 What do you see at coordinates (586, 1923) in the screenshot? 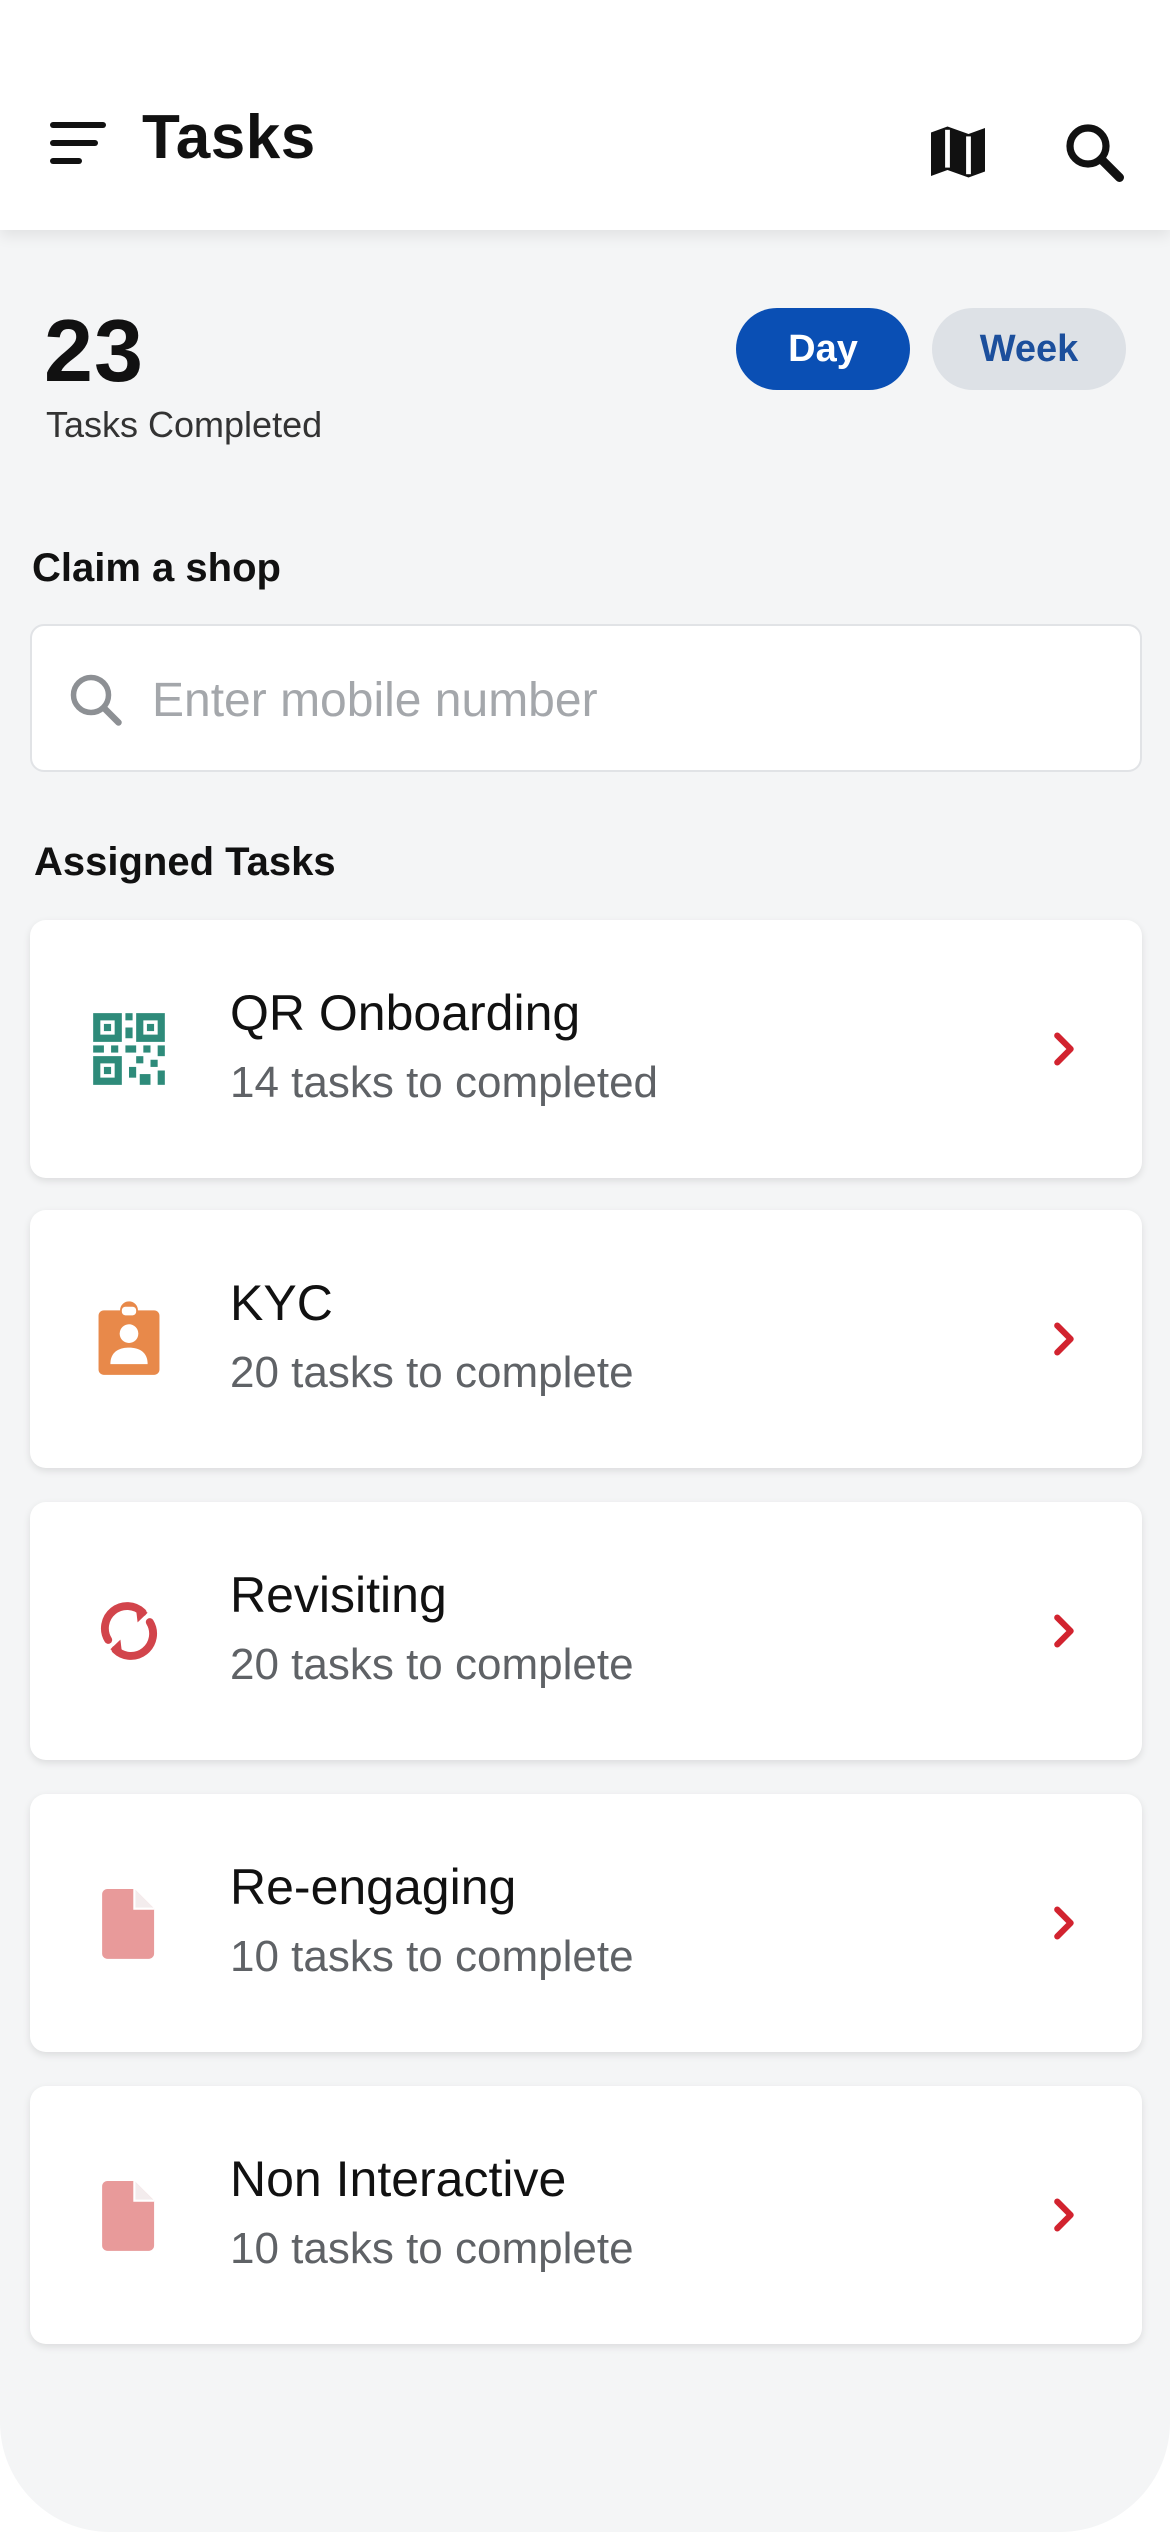
I see `task-card-re-engaging: Re-engaging 10 tasks to complete` at bounding box center [586, 1923].